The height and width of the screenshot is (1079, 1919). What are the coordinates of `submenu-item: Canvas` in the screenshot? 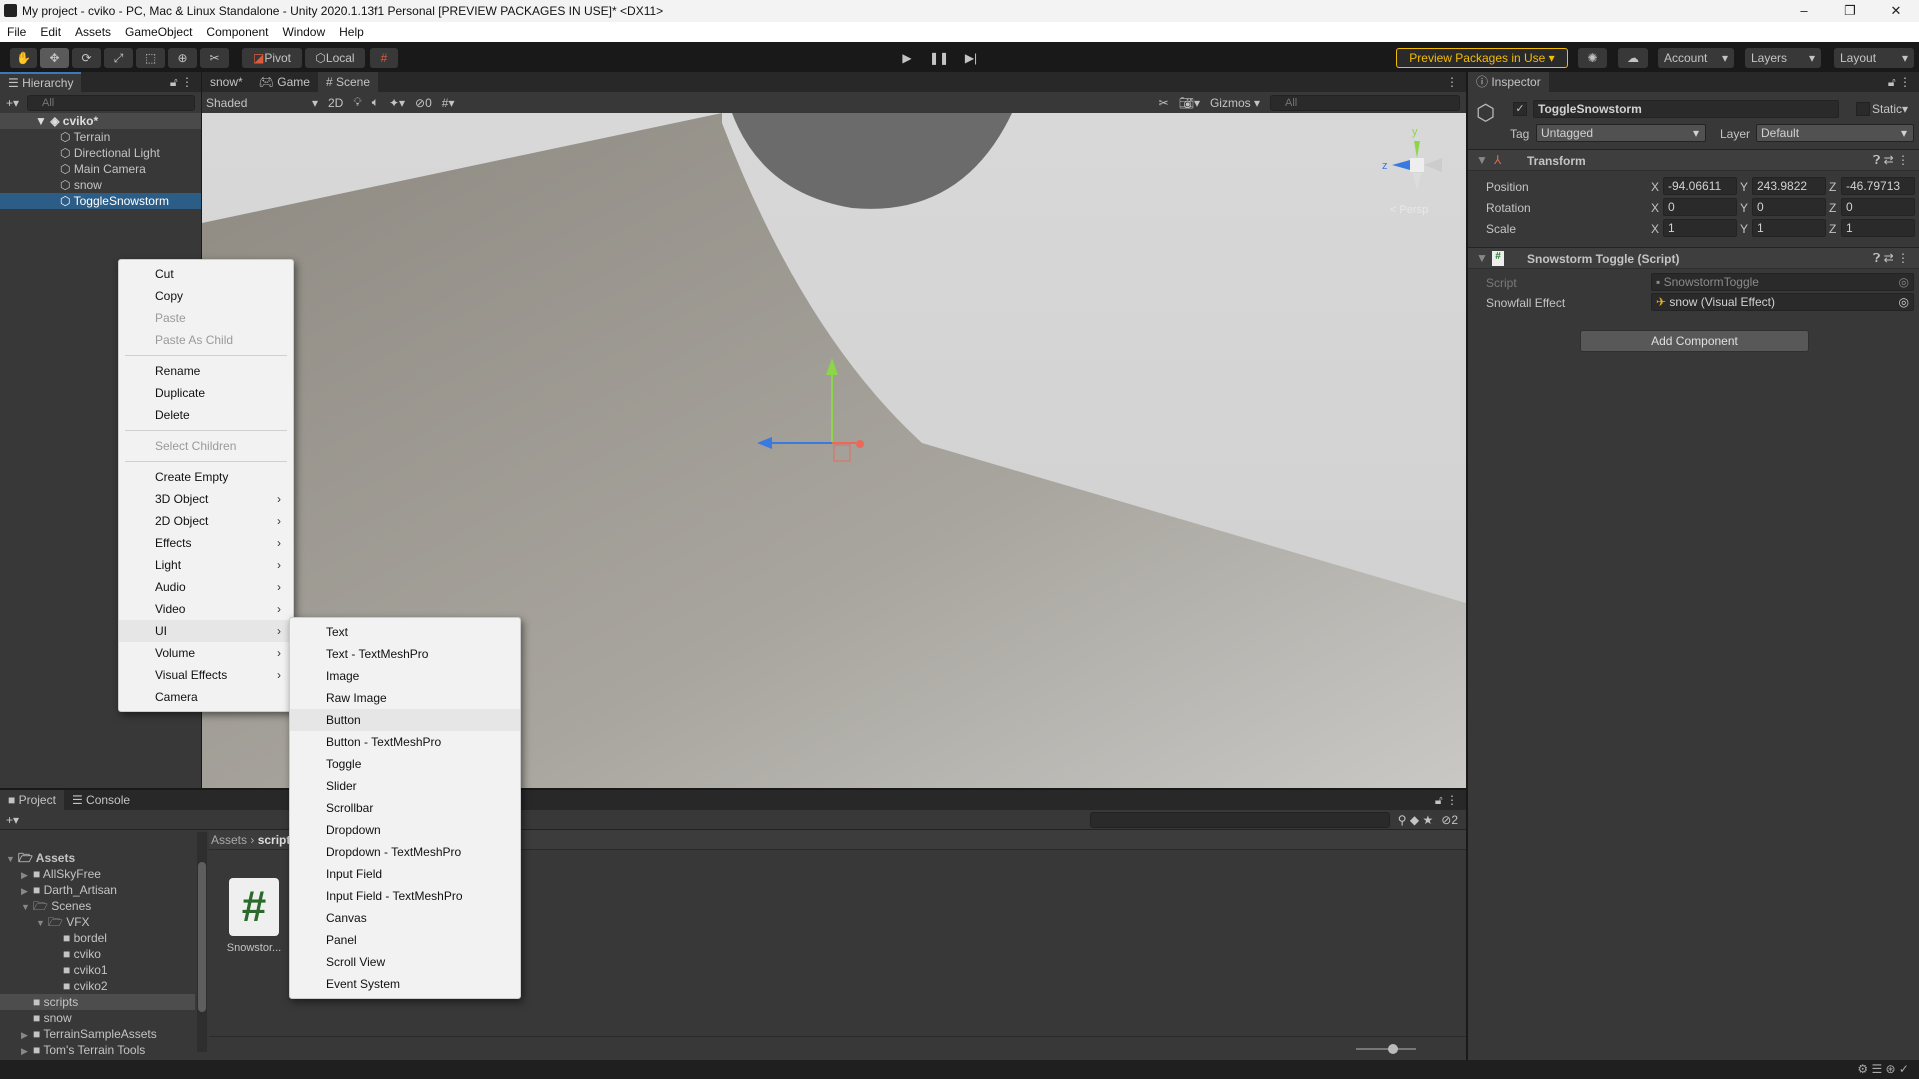 It's located at (405, 918).